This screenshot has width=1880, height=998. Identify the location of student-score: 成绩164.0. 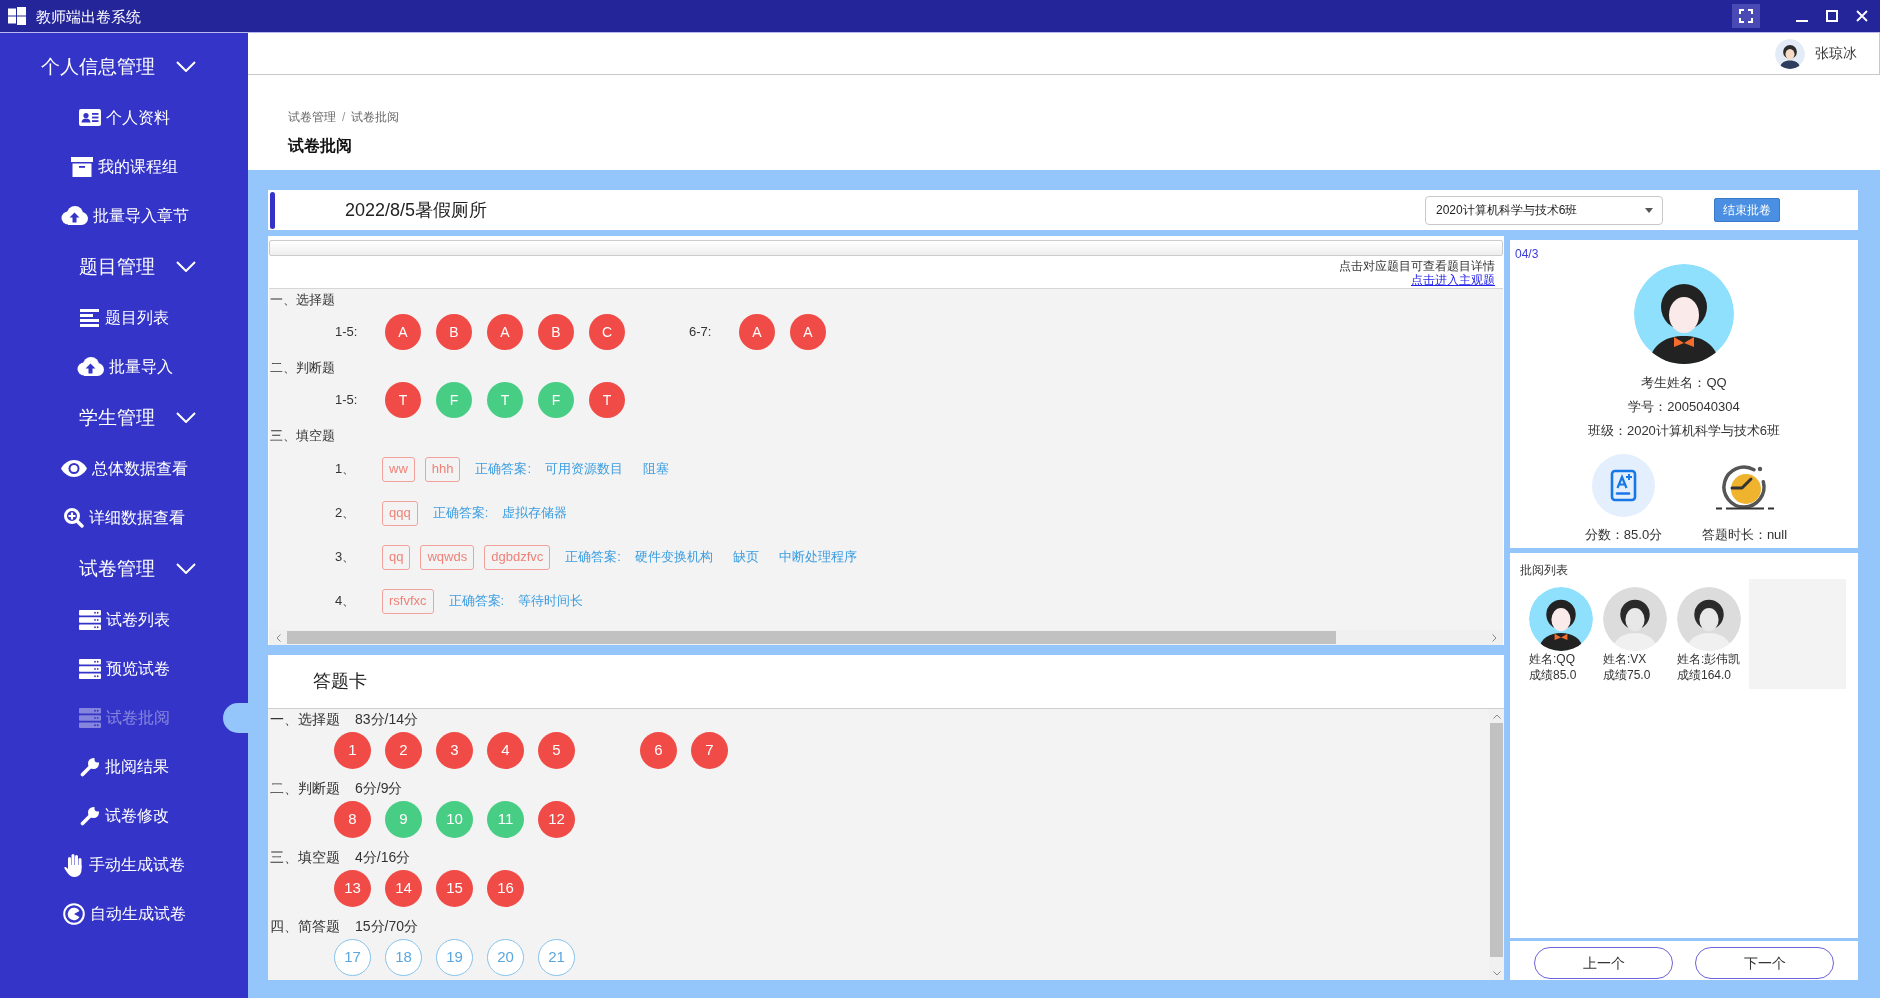
(1704, 675).